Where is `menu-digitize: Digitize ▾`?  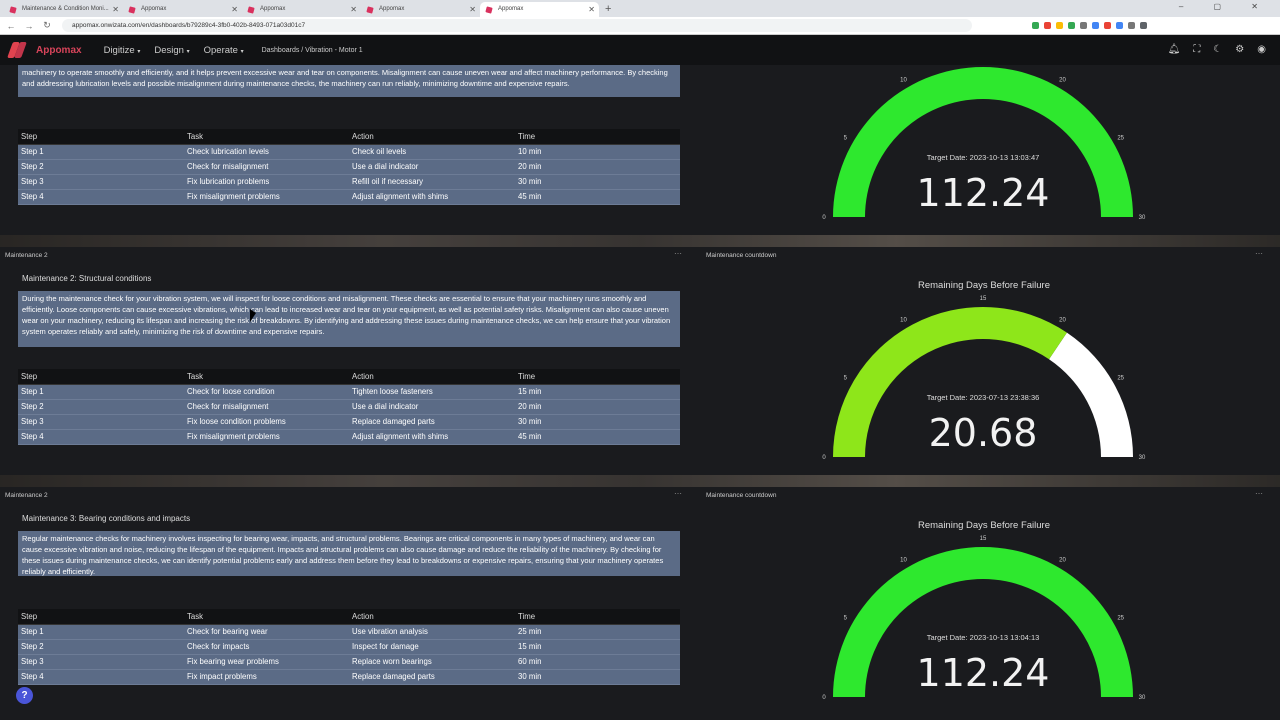 menu-digitize: Digitize ▾ is located at coordinates (122, 50).